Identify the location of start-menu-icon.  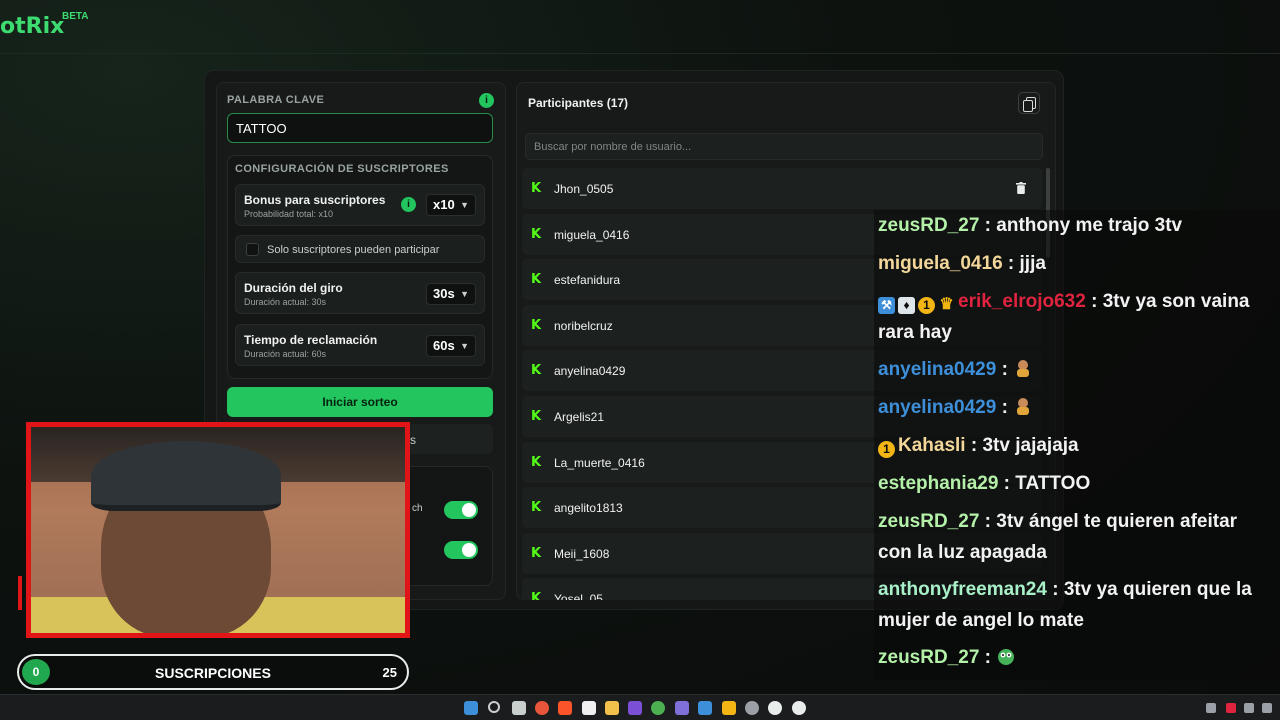
(471, 708).